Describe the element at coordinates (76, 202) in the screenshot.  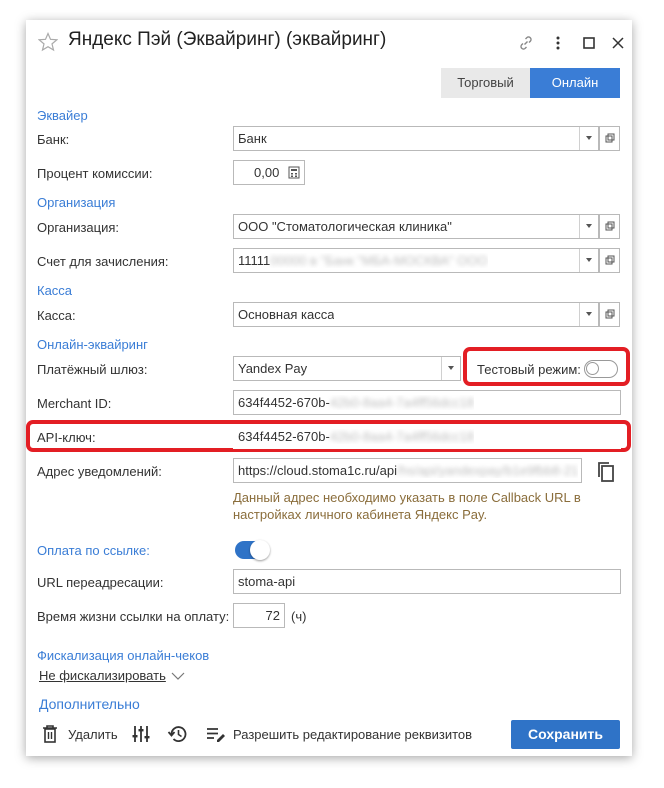
I see `section-organization: Организация` at that location.